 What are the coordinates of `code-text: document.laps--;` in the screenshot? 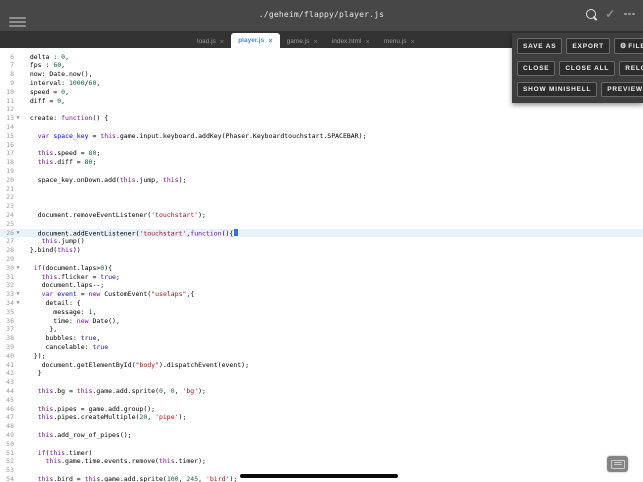 It's located at (63, 285).